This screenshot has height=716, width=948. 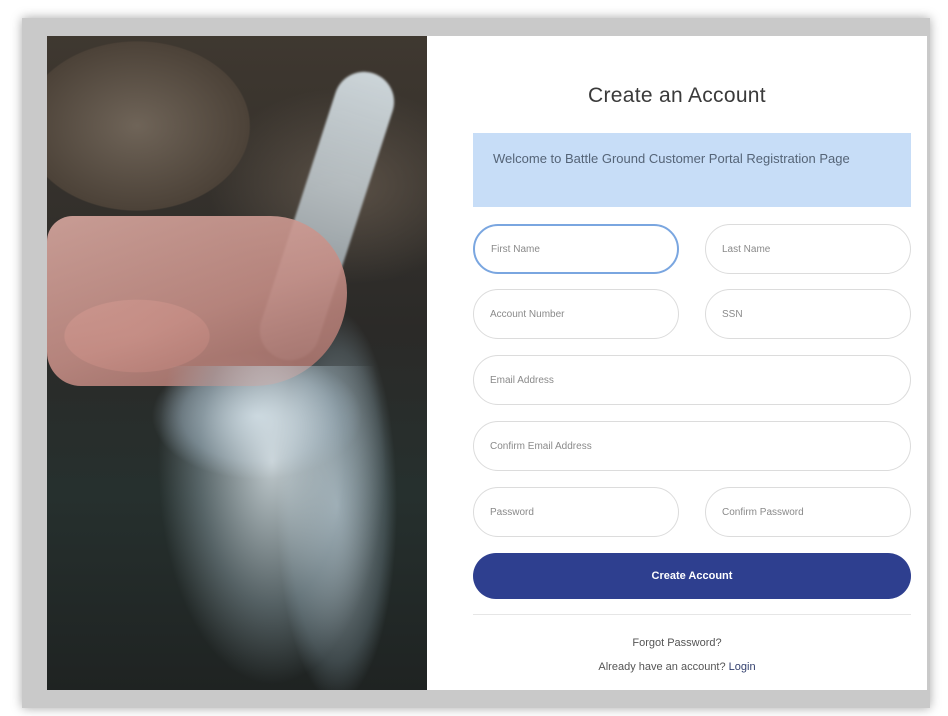 I want to click on login-link: Login, so click(x=742, y=667).